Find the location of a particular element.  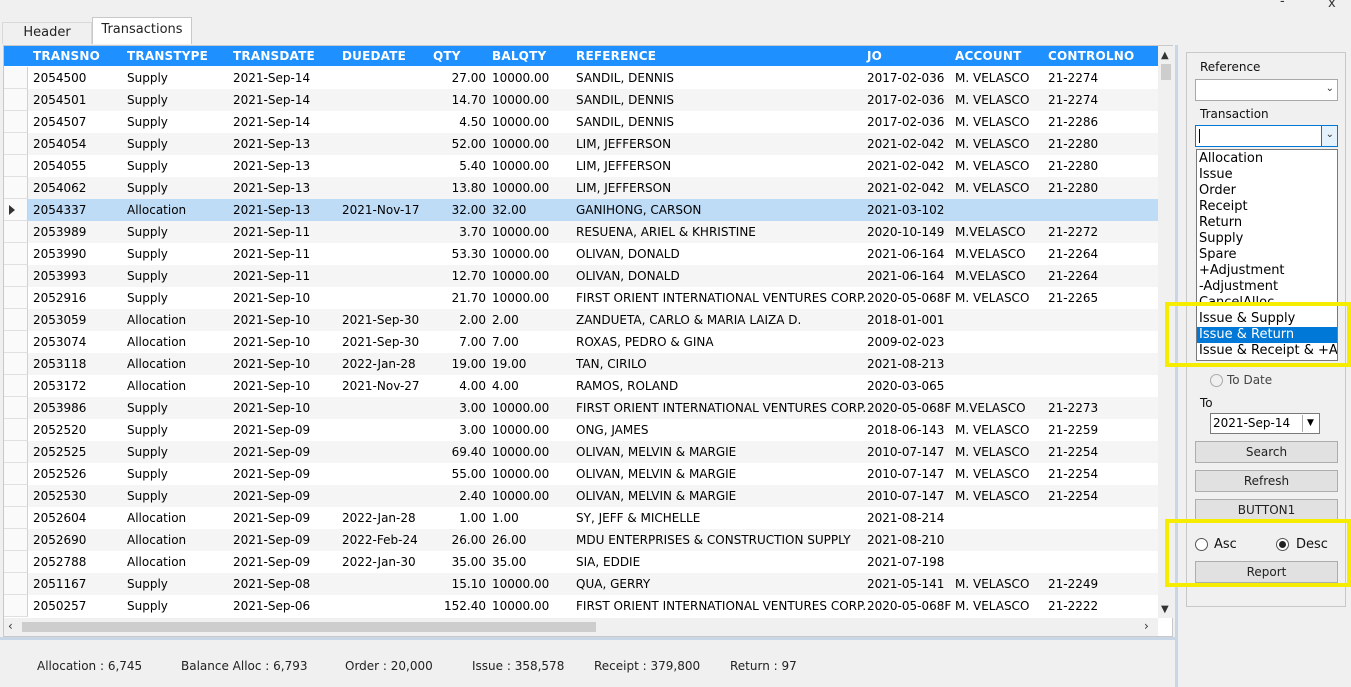

cell-reference: QUA, GERRY is located at coordinates (613, 584).